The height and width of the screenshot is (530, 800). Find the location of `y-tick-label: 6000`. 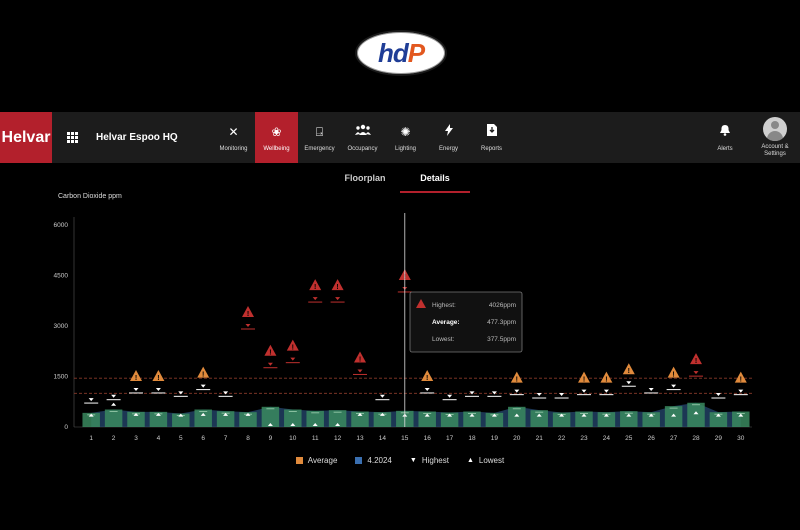

y-tick-label: 6000 is located at coordinates (61, 225).